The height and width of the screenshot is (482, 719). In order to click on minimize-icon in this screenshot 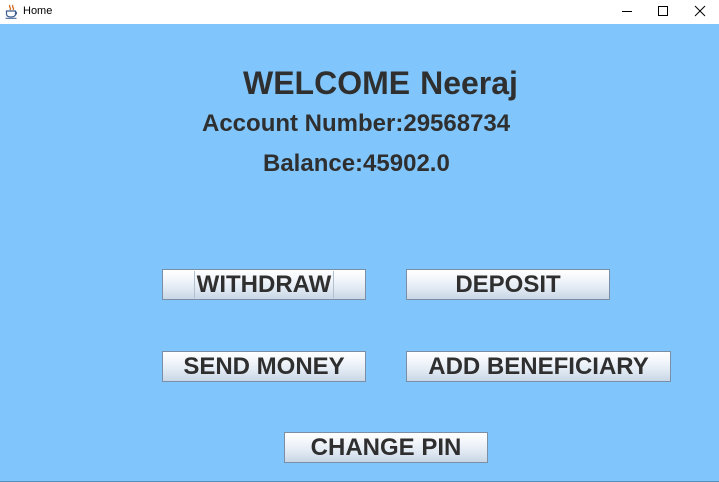, I will do `click(627, 11)`.